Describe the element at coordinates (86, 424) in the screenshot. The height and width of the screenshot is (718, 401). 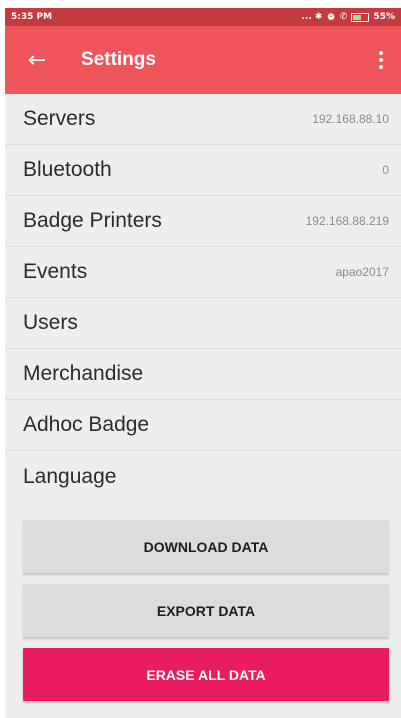
I see `settings-item-label: Adhoc Badge` at that location.